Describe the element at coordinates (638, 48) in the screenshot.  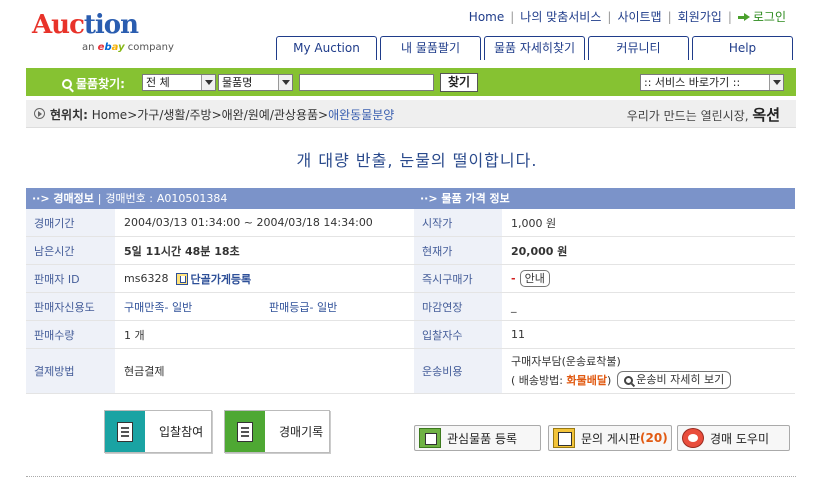
I see `tab-community: 커뮤니티` at that location.